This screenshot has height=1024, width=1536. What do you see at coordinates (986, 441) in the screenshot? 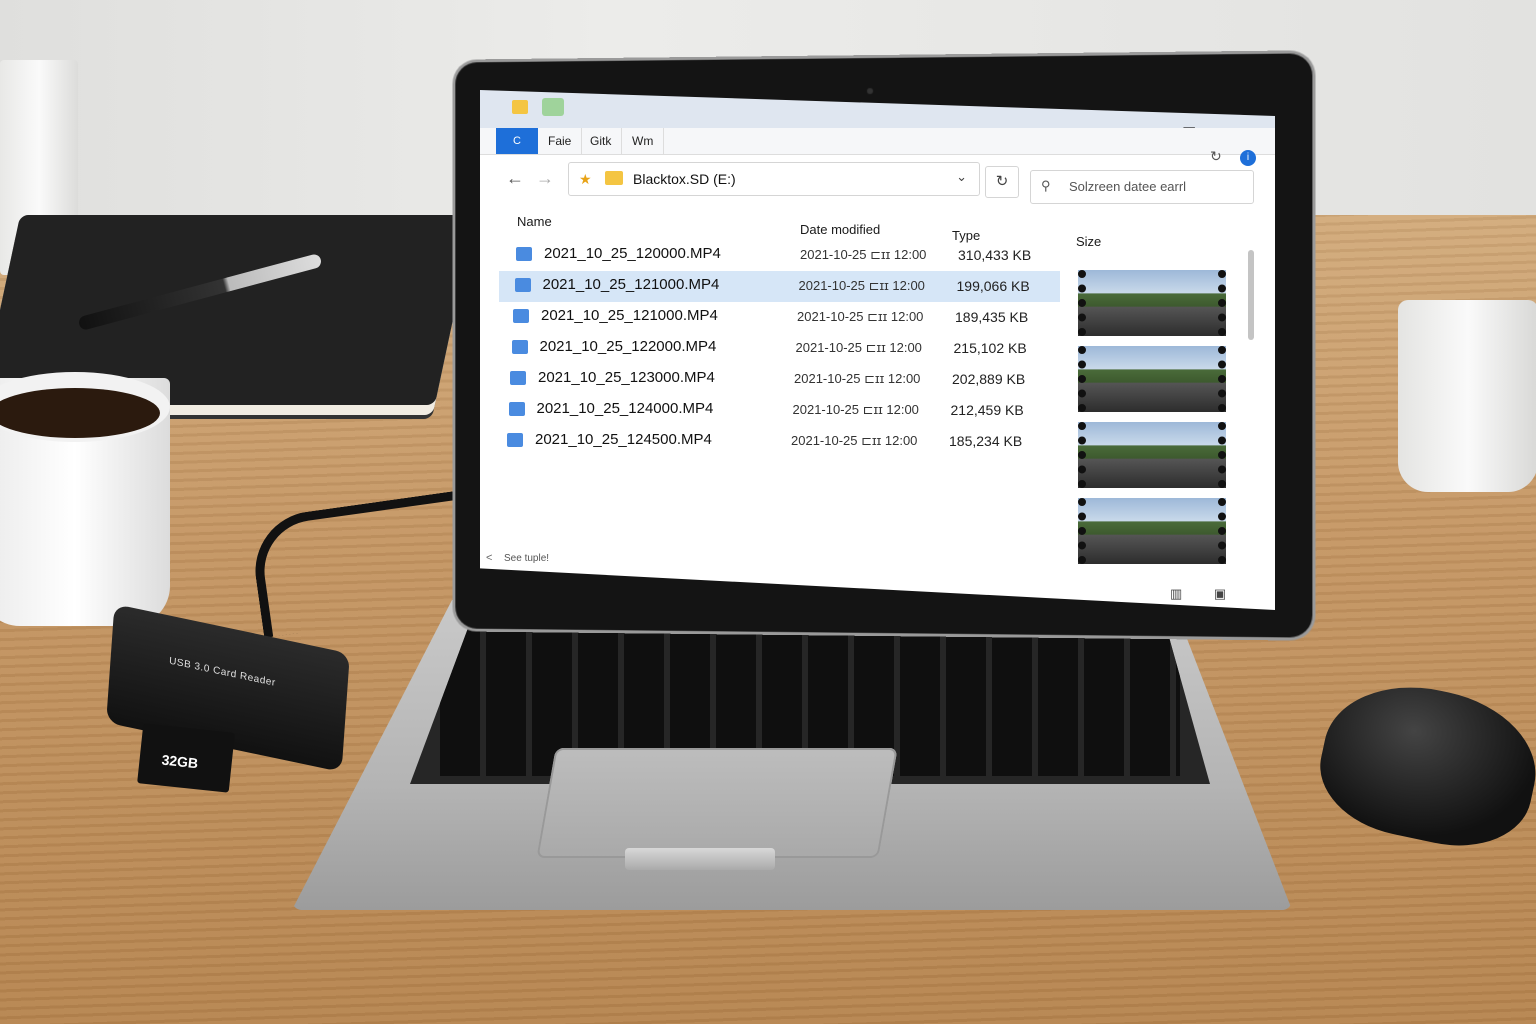
I see `file-size: 185,234 KB` at bounding box center [986, 441].